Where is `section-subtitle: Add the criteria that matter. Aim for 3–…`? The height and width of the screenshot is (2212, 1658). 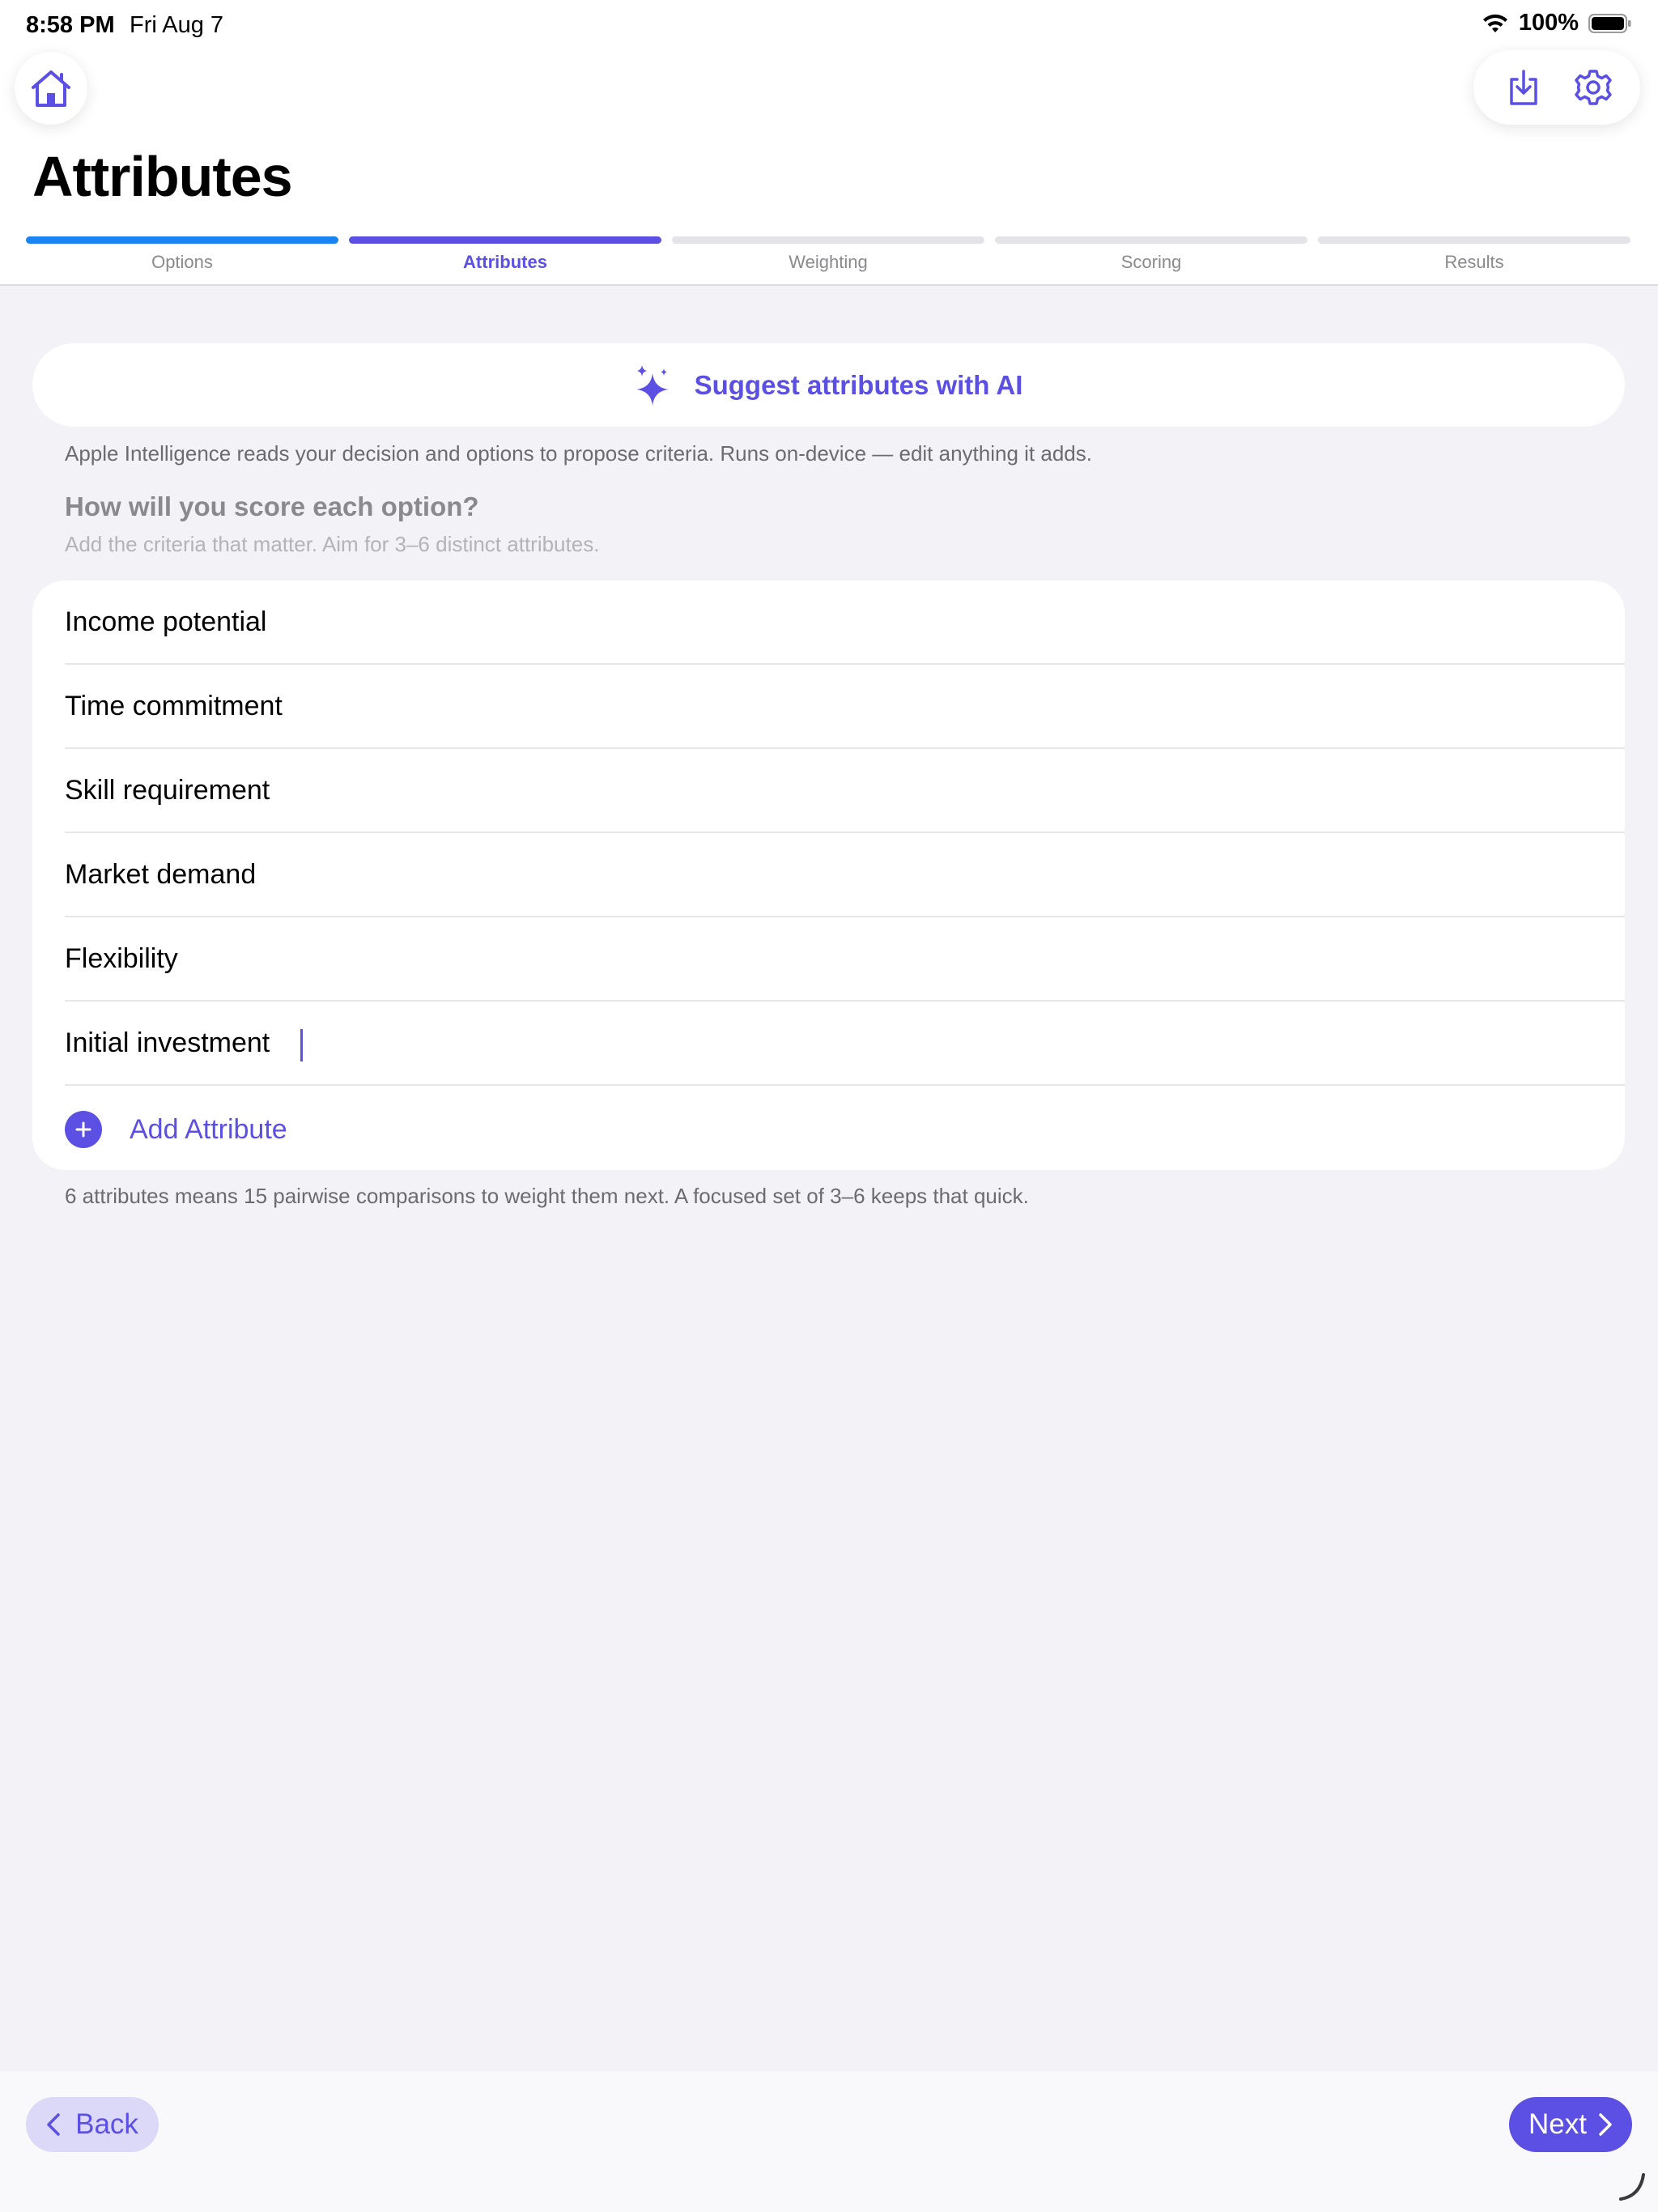 section-subtitle: Add the criteria that matter. Aim for 3–… is located at coordinates (332, 544).